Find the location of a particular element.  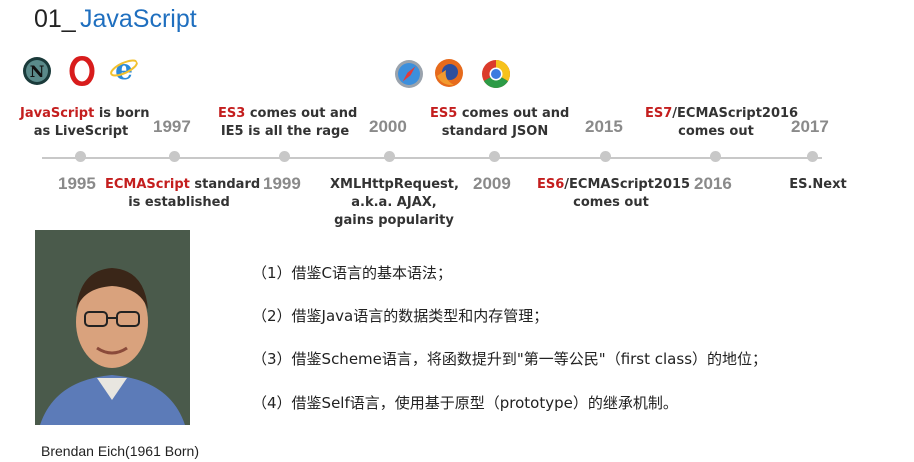

year-label: 1995 is located at coordinates (77, 183).